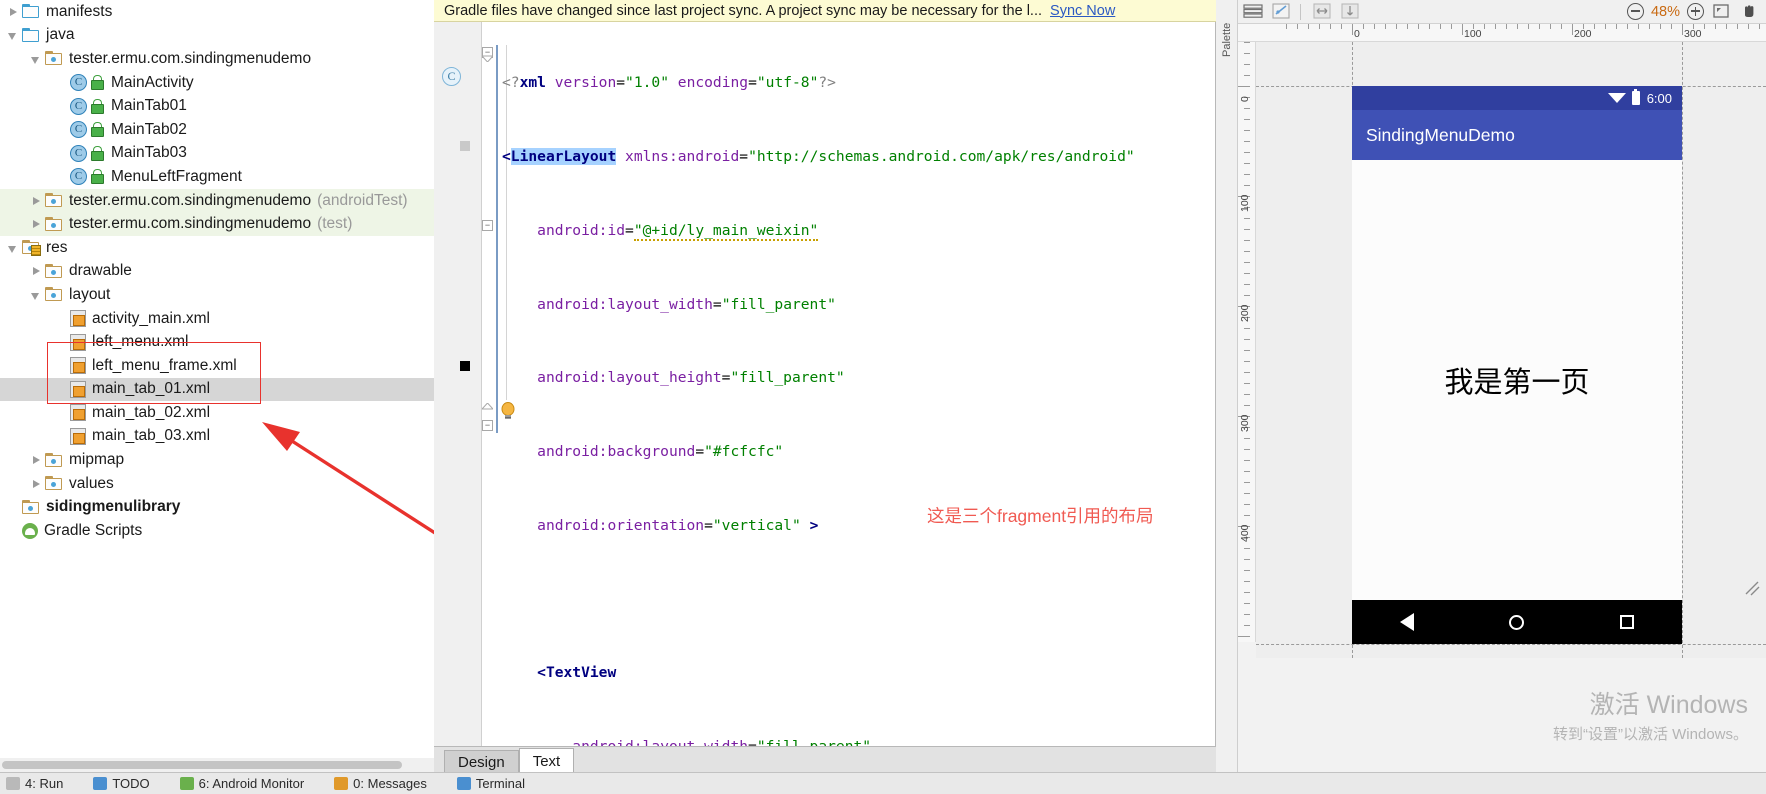 The width and height of the screenshot is (1766, 794). Describe the element at coordinates (1282, 12) in the screenshot. I see `refresh-render-icon` at that location.